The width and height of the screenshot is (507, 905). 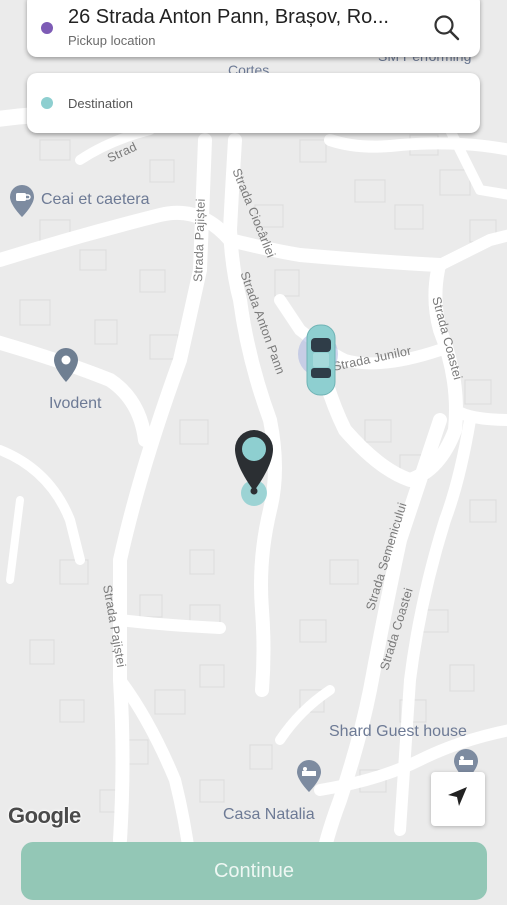 I want to click on navigation-arrow-icon, so click(x=458, y=799).